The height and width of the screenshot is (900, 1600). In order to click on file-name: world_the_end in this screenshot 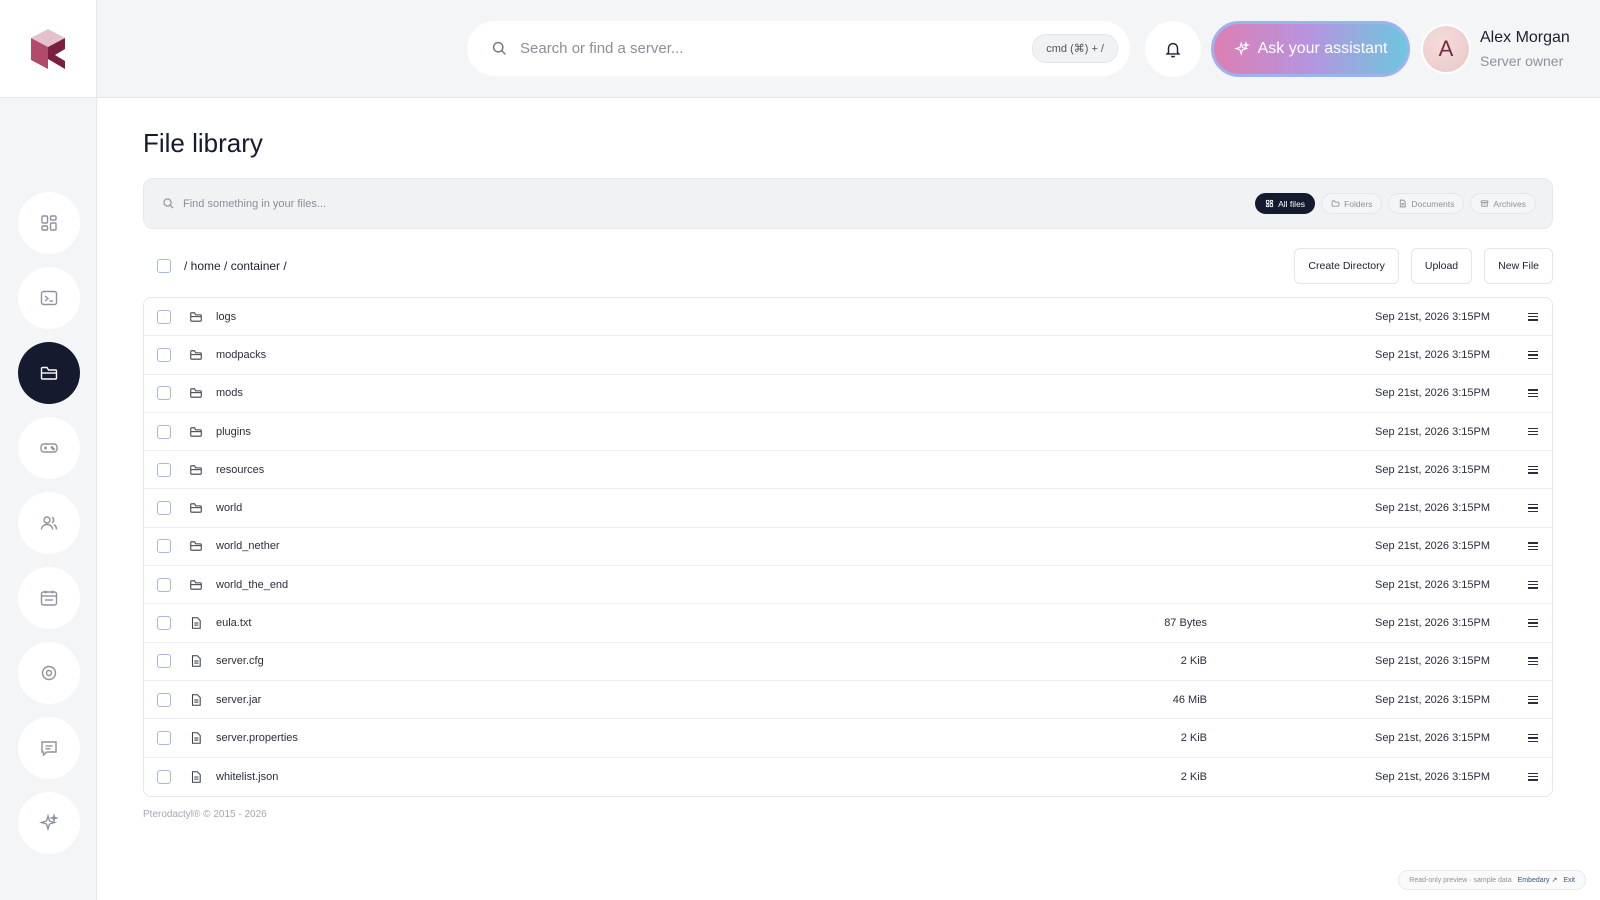, I will do `click(252, 584)`.